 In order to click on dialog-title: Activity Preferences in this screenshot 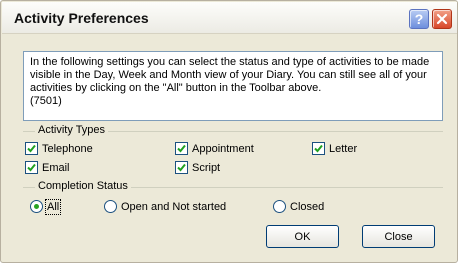, I will do `click(81, 18)`.